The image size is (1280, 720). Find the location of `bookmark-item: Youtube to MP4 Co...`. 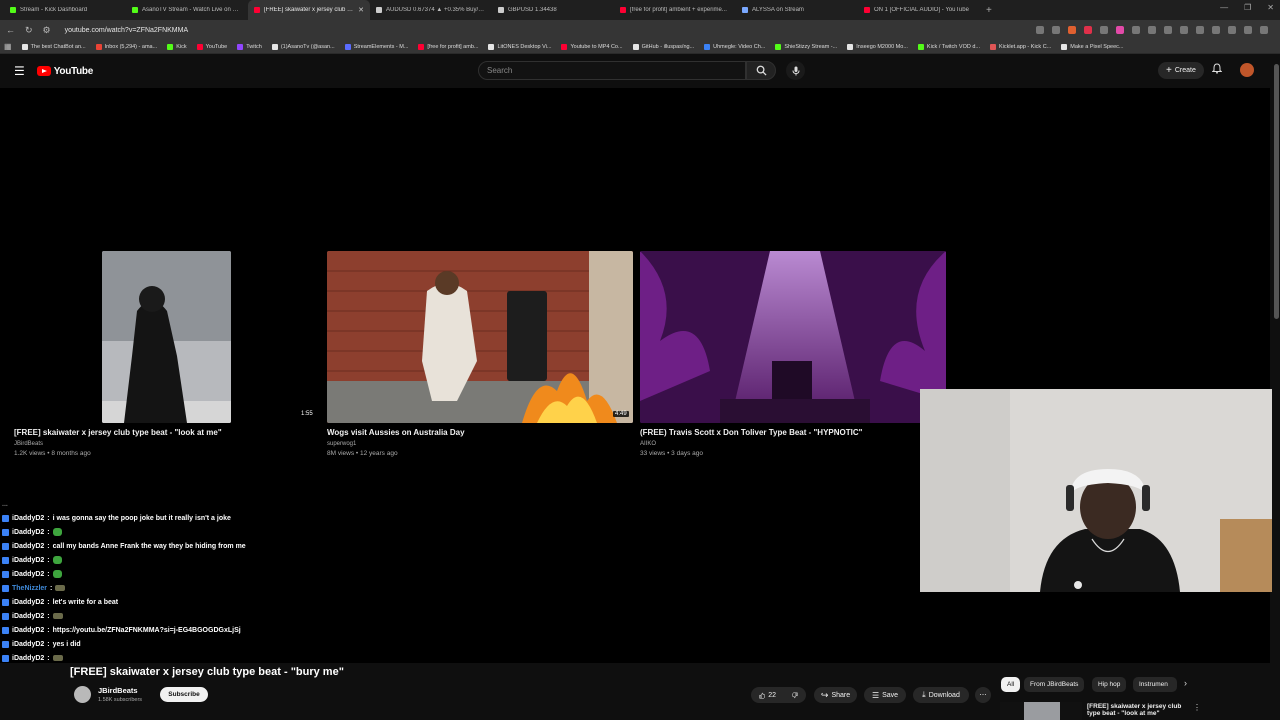

bookmark-item: Youtube to MP4 Co... is located at coordinates (592, 46).